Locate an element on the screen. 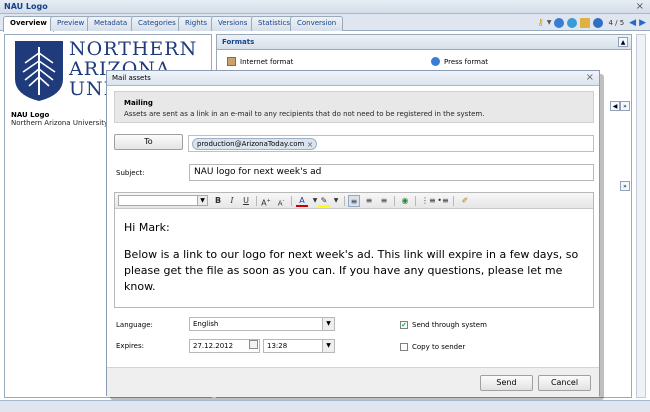 The width and height of the screenshot is (650, 412). formats-title: Formats is located at coordinates (238, 42).